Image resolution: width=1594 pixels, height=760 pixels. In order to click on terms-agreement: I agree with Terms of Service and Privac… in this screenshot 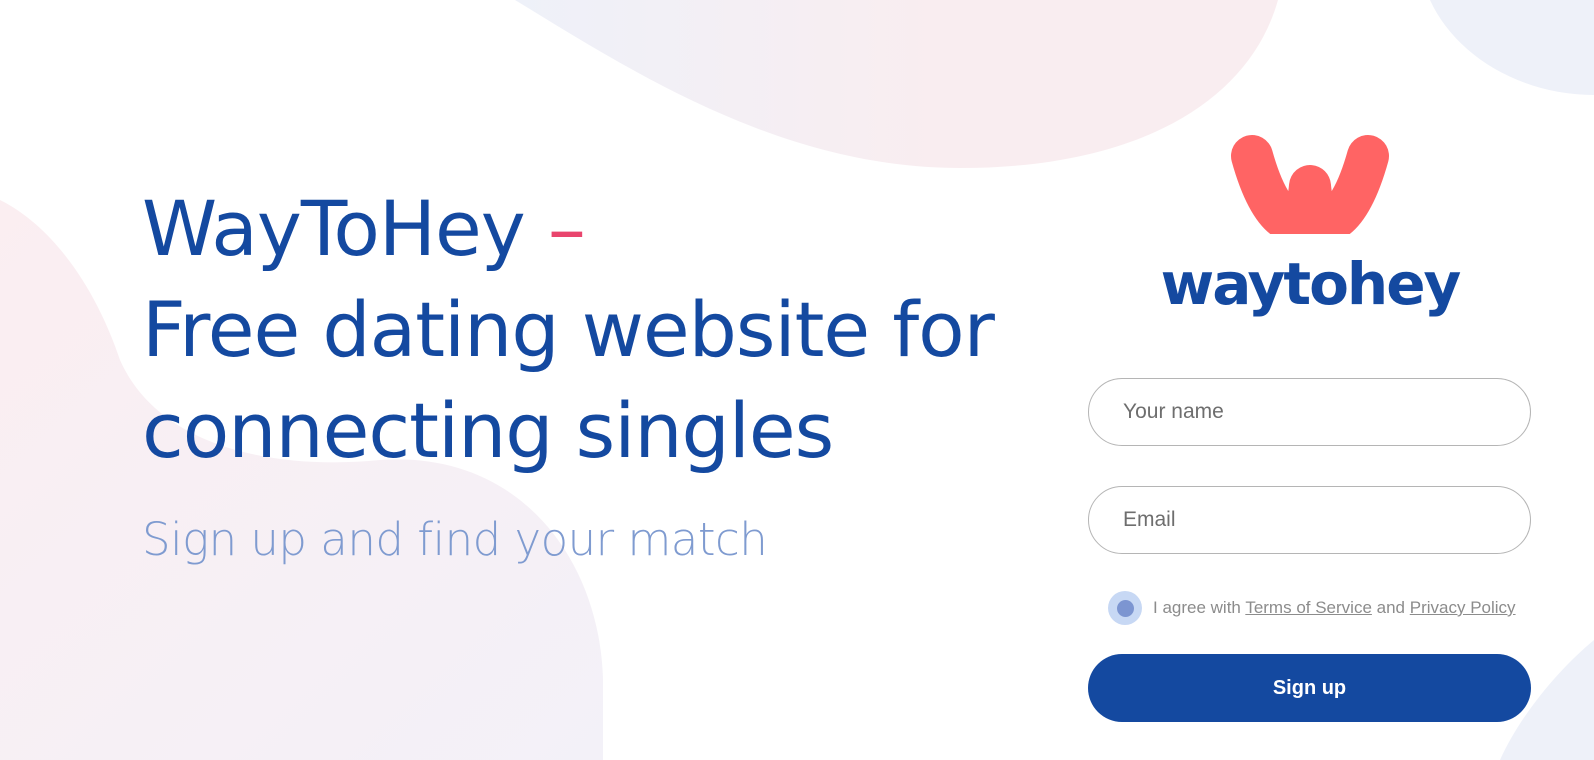, I will do `click(1312, 608)`.